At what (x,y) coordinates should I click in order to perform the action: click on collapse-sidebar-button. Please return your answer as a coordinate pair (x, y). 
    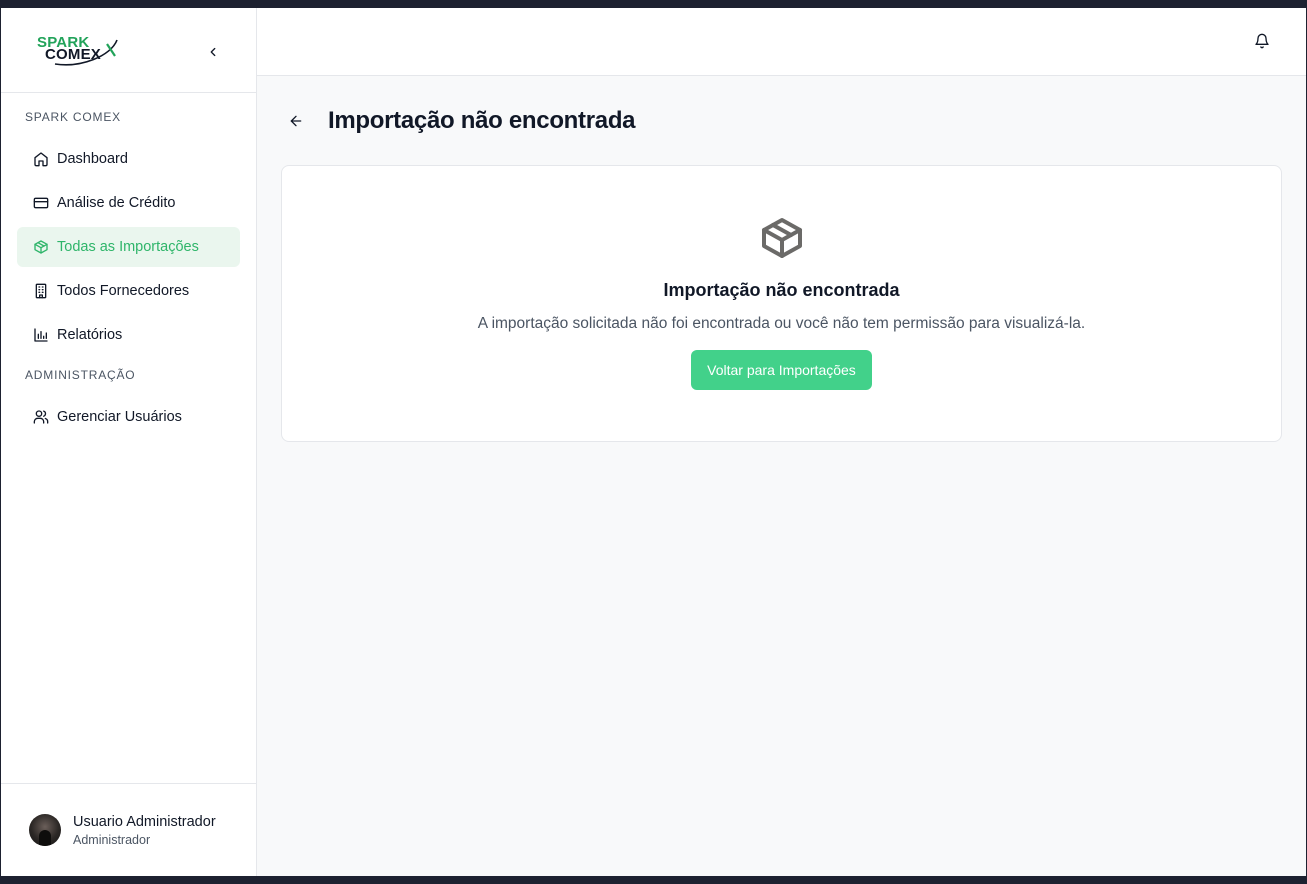
    Looking at the image, I should click on (213, 52).